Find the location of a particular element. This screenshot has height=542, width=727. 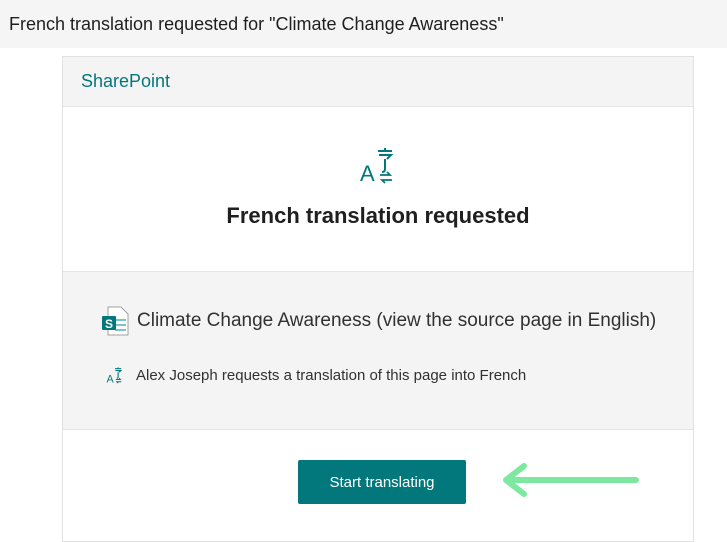

start-translating-button: Start translating is located at coordinates (382, 482).